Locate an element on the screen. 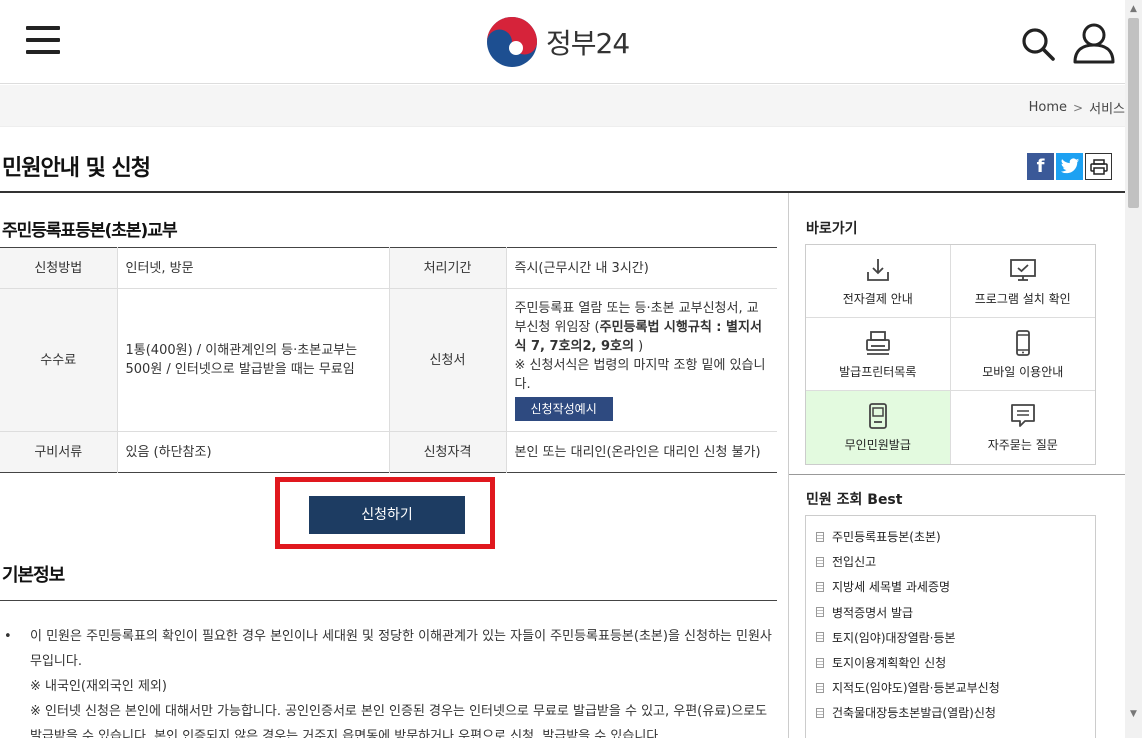 This screenshot has width=1142, height=738. best-item-label: 지적도(임야도)열람·등본교부신청 is located at coordinates (916, 688).